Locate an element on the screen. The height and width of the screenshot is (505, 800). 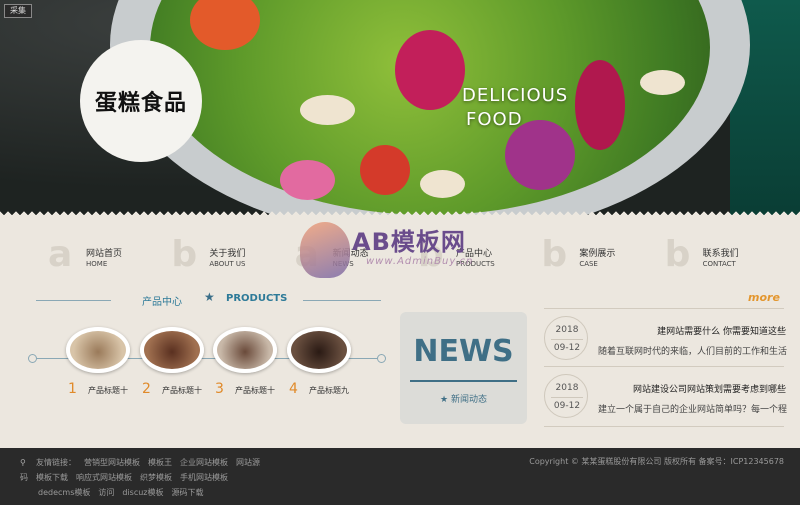
nav-item-label: 网站首页 is located at coordinates (104, 254).